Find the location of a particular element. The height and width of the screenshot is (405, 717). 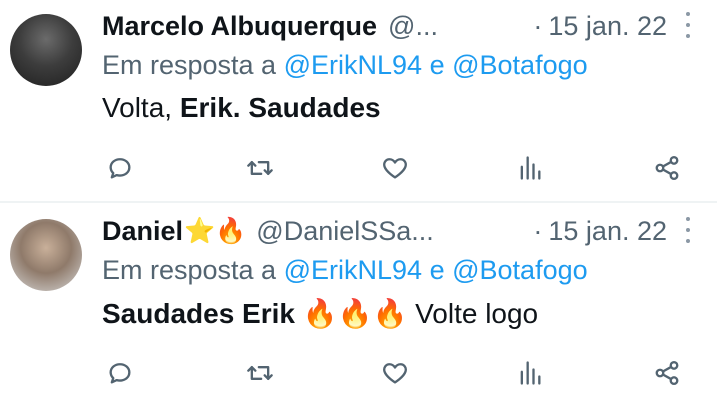

tweet-text: Saudades Erik 🔥🔥🔥 Volte logo is located at coordinates (320, 313).